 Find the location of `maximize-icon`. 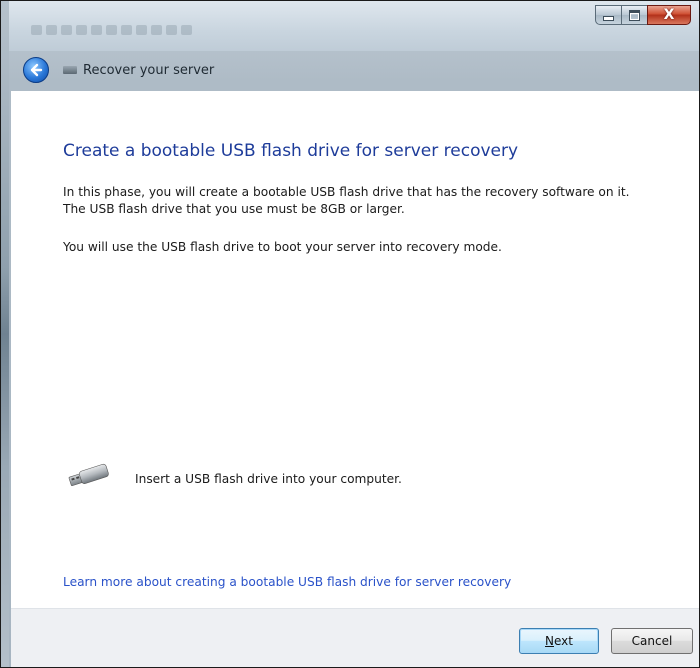

maximize-icon is located at coordinates (634, 15).